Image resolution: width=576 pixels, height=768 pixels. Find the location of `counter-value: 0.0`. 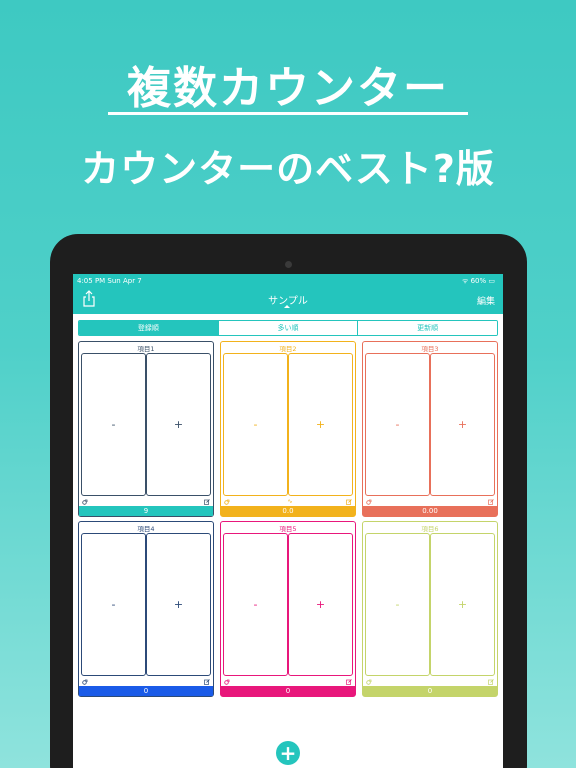

counter-value: 0.0 is located at coordinates (288, 511).